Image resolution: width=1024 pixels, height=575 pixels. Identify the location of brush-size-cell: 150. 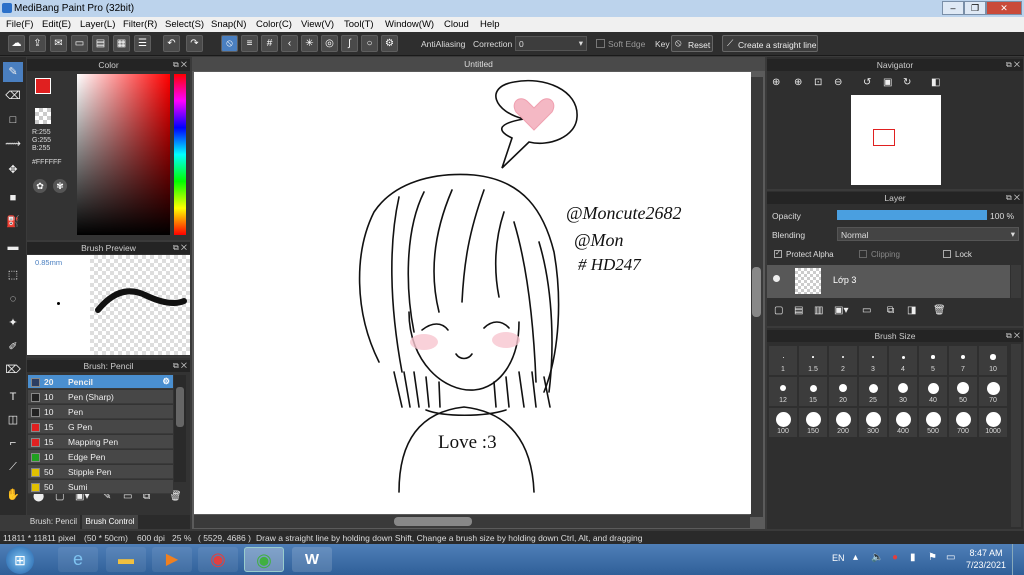
(813, 422).